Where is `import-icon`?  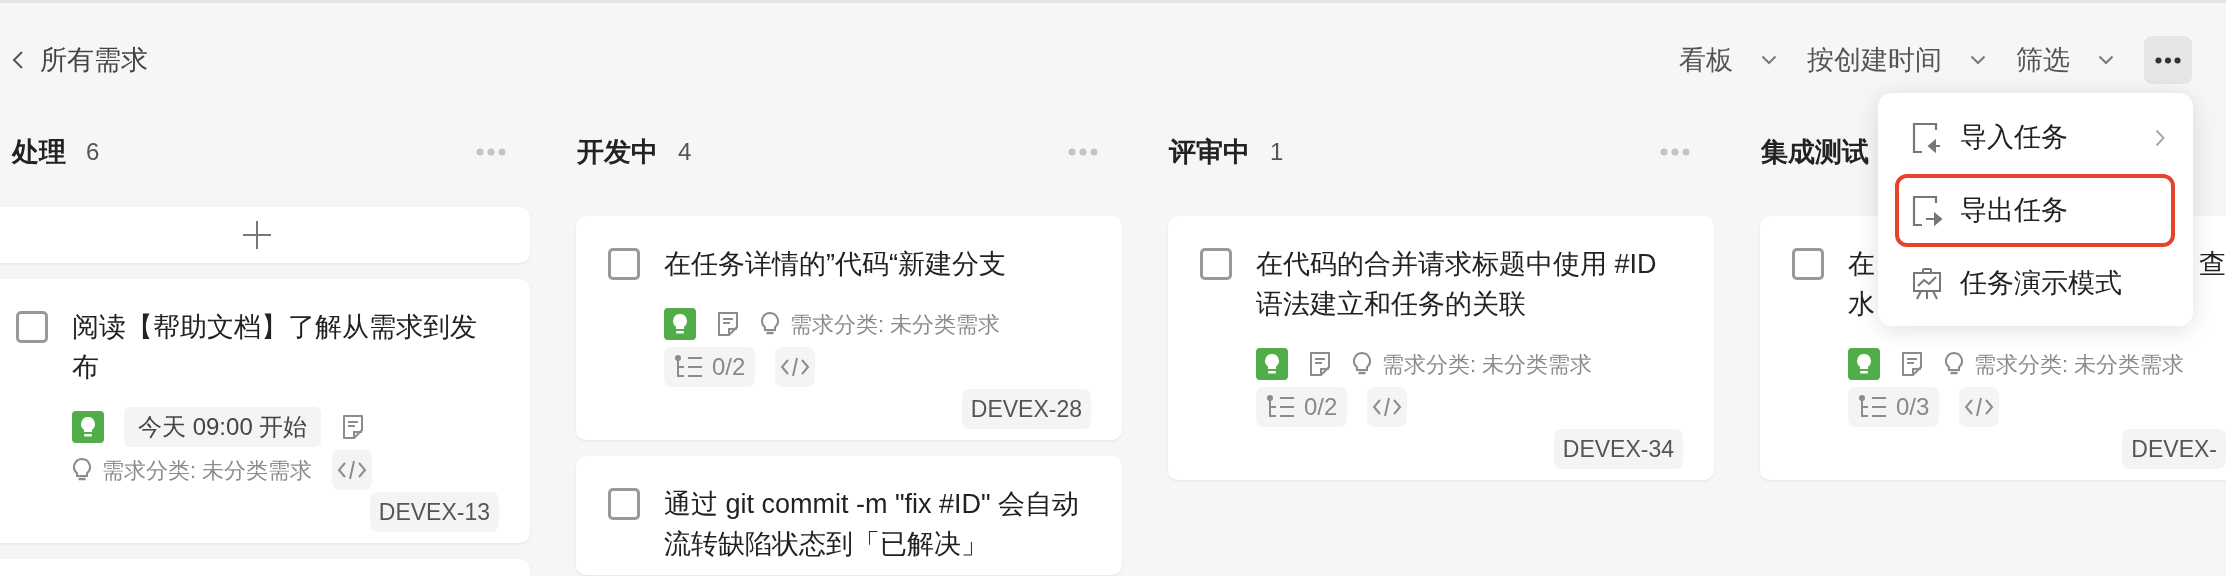
import-icon is located at coordinates (1927, 137).